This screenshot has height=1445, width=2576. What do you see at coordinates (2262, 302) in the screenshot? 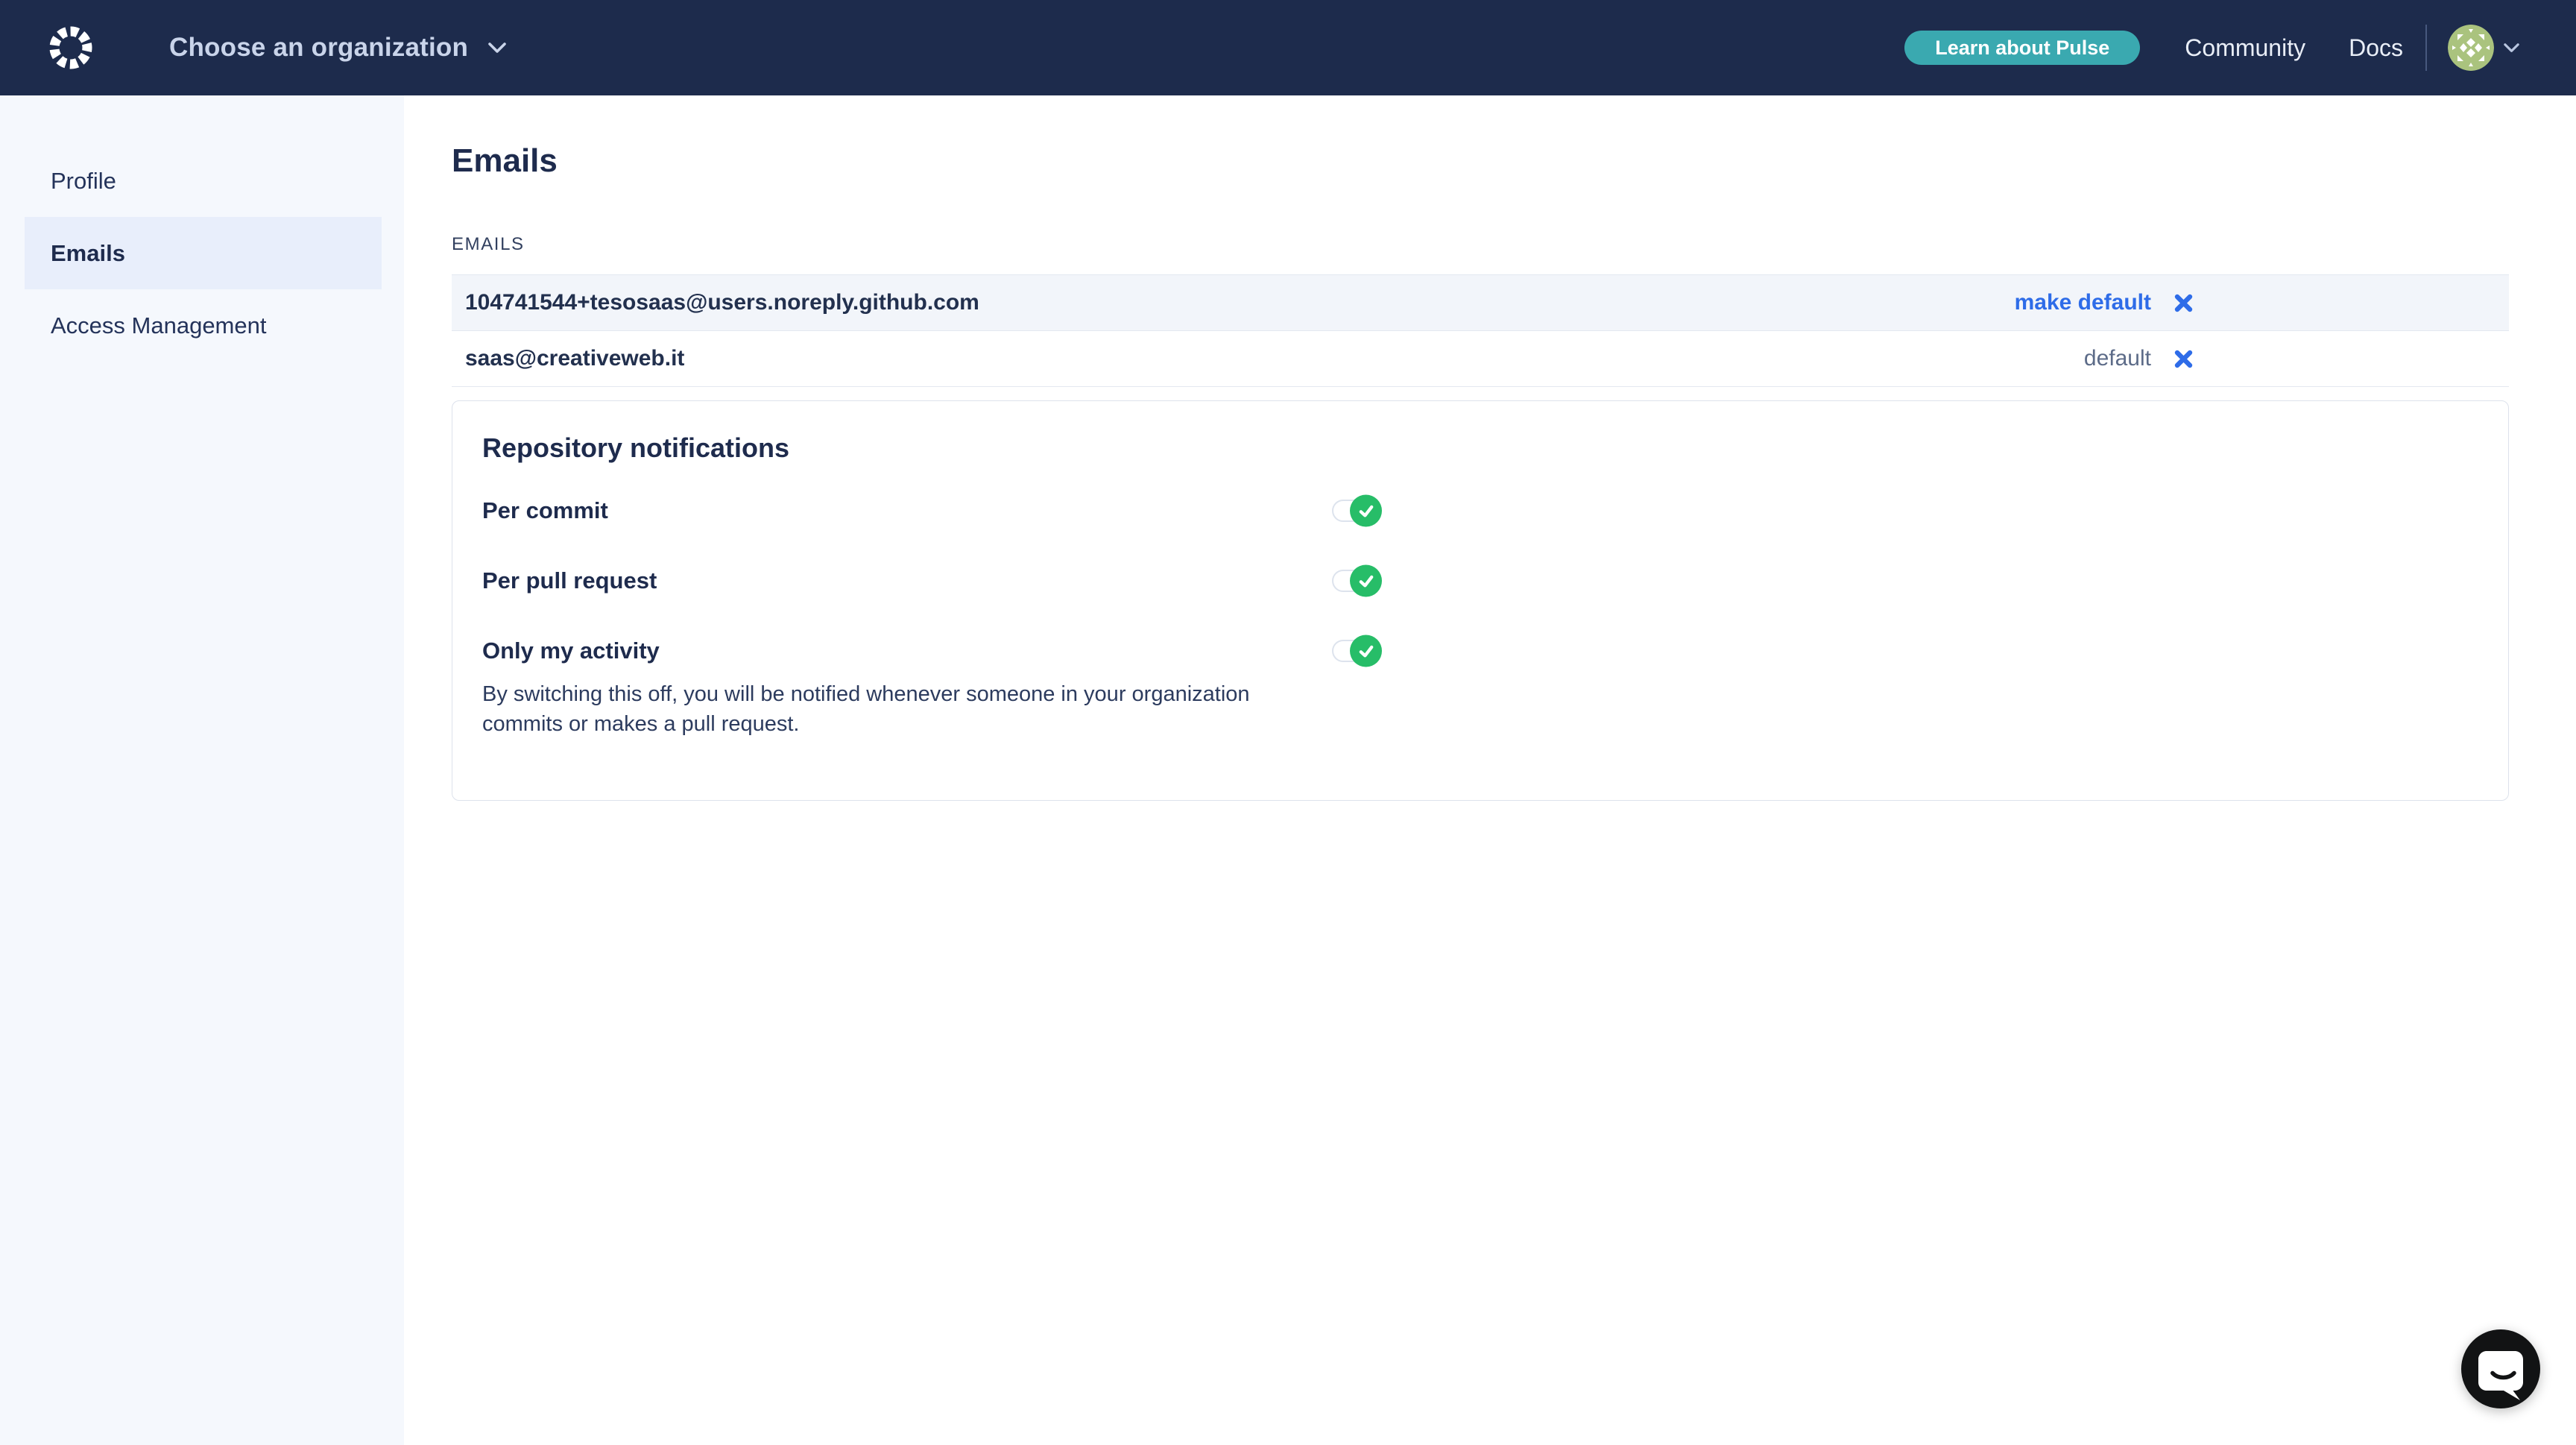
I see `email-row-actions: make default` at bounding box center [2262, 302].